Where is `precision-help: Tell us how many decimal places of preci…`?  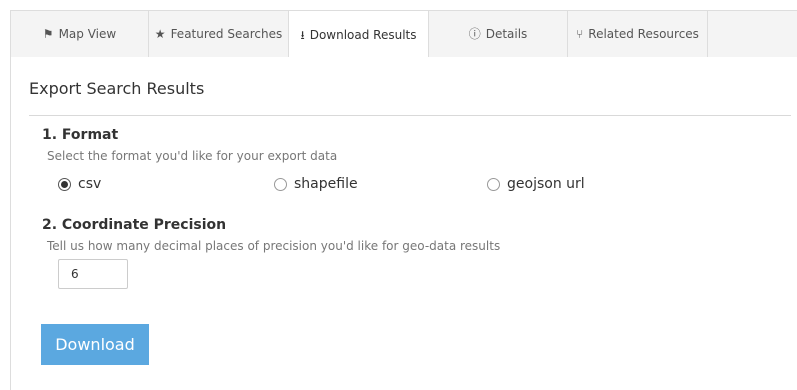
precision-help: Tell us how many decimal places of preci… is located at coordinates (274, 246).